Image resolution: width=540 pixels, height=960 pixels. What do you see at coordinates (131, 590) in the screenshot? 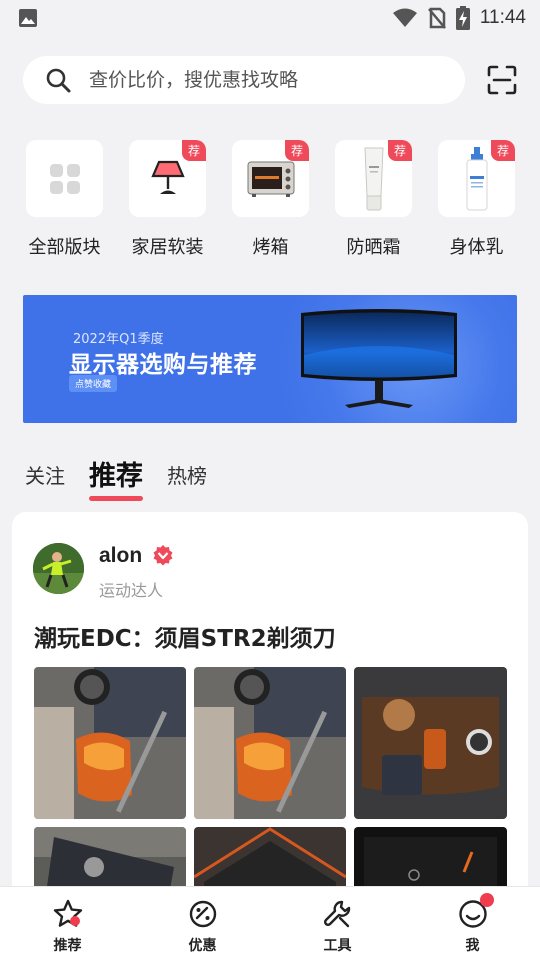
I see `author-title: 运动达人` at bounding box center [131, 590].